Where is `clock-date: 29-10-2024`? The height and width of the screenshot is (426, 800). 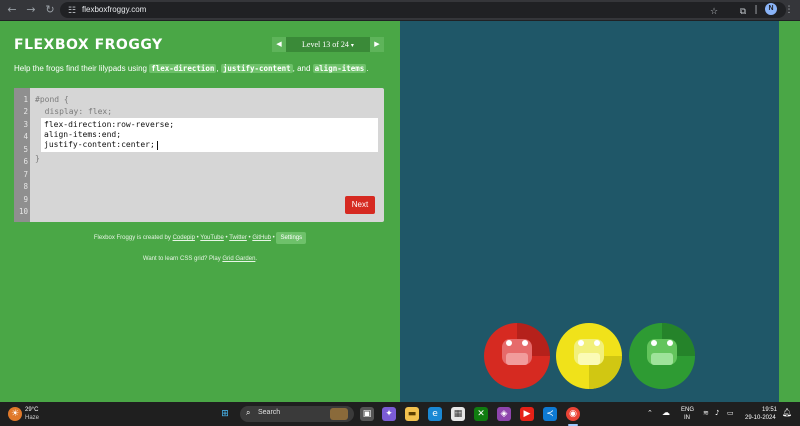 clock-date: 29-10-2024 is located at coordinates (760, 418).